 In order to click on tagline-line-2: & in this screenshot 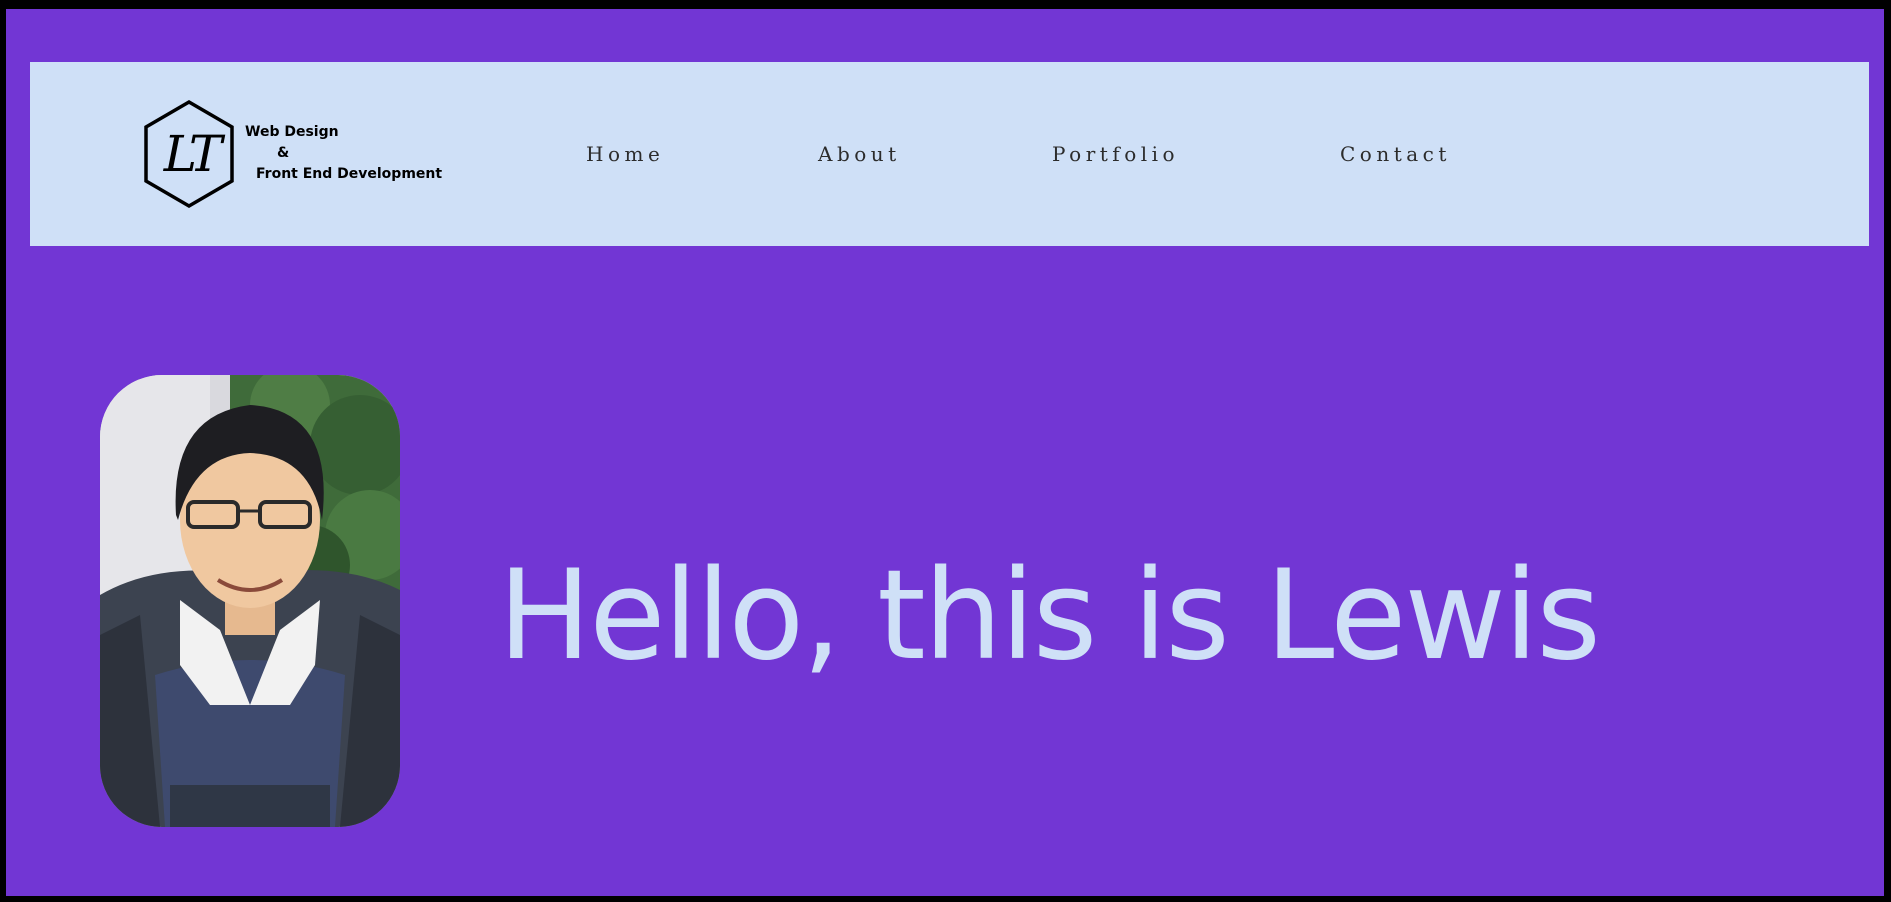, I will do `click(283, 153)`.